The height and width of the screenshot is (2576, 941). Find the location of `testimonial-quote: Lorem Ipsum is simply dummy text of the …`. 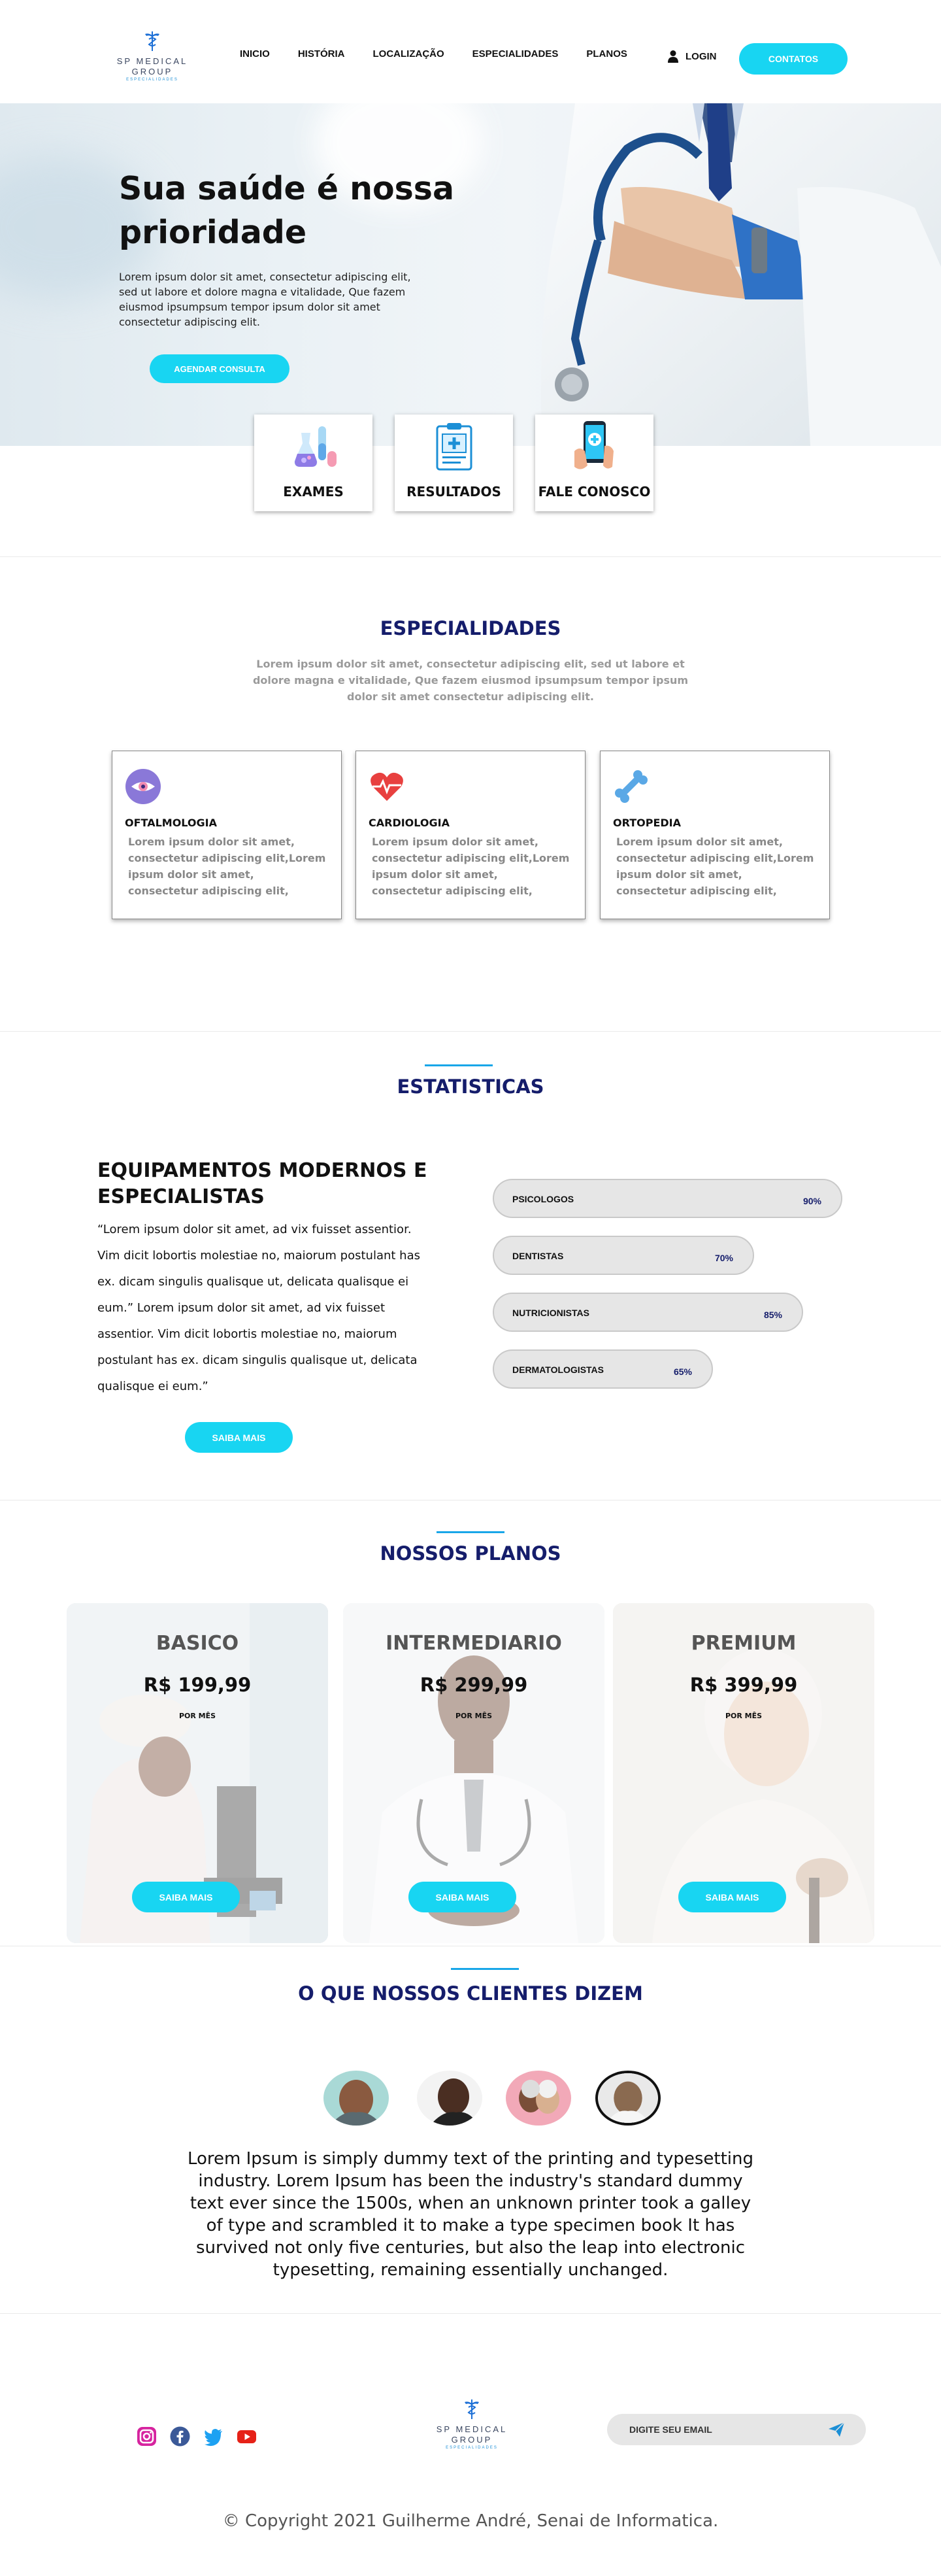

testimonial-quote: Lorem Ipsum is simply dummy text of the … is located at coordinates (470, 2214).